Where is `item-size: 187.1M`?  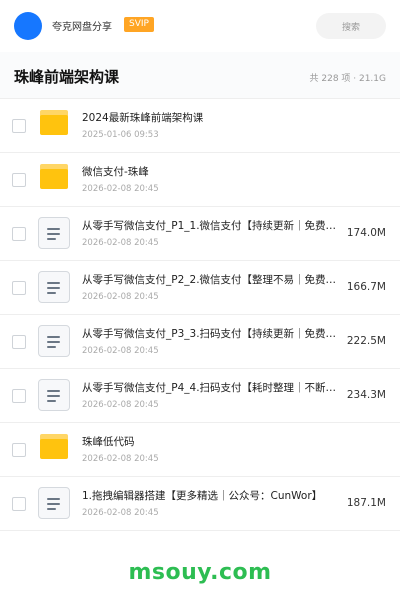 item-size: 187.1M is located at coordinates (366, 503).